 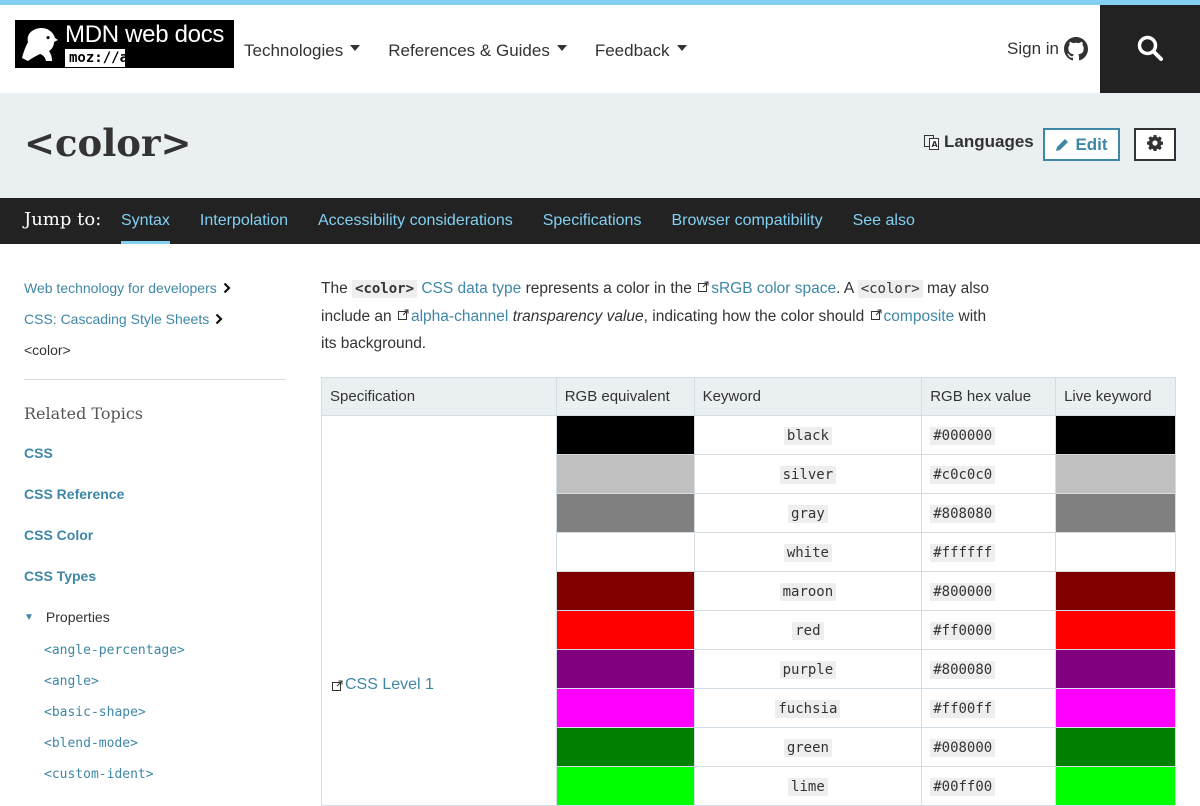 I want to click on css-level-1-link: CSS Level 1, so click(x=382, y=685).